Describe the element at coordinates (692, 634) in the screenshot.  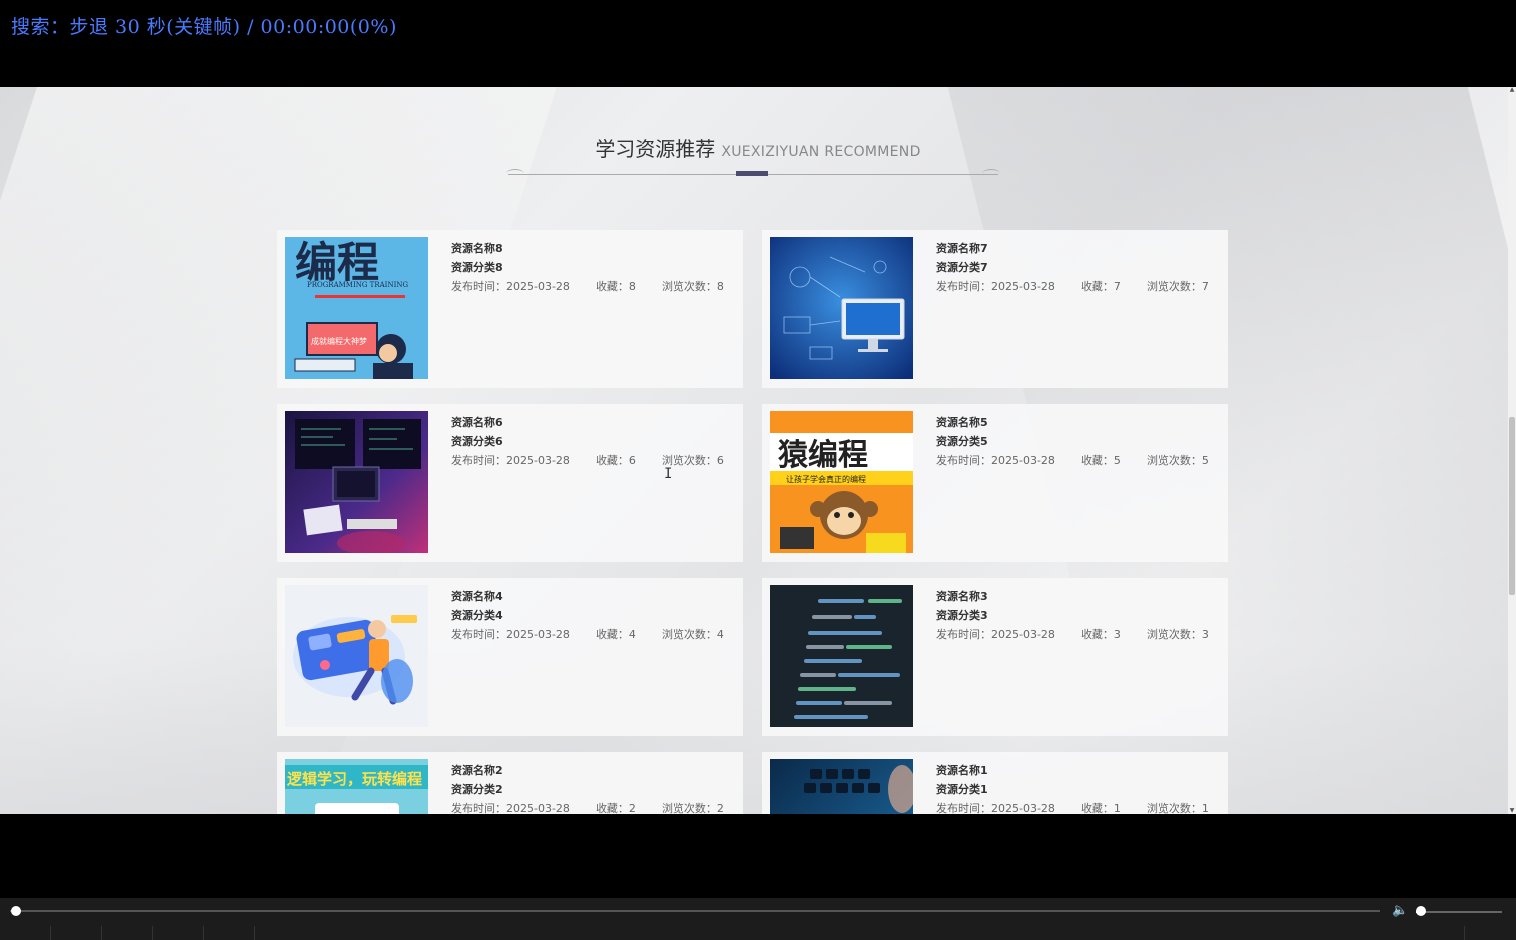
I see `views-count: 浏览次数：4` at that location.